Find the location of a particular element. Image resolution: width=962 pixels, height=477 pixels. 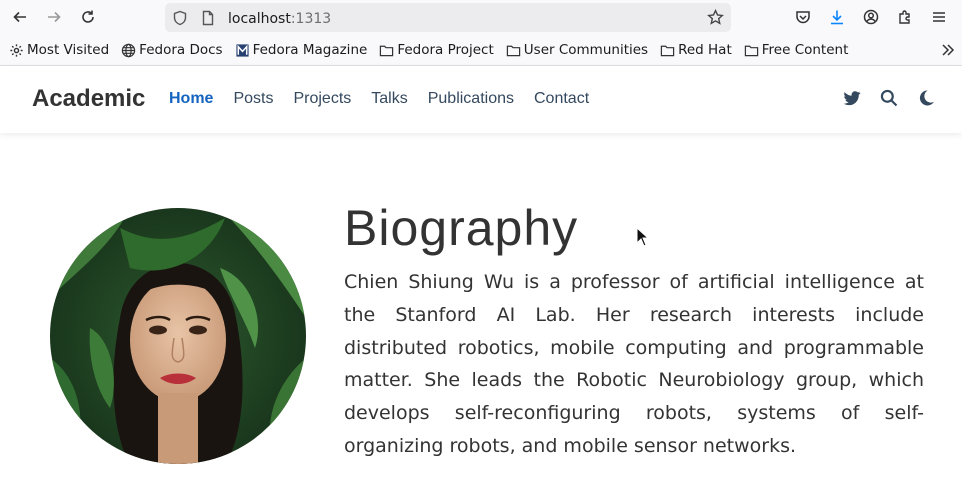

download-button is located at coordinates (837, 17).